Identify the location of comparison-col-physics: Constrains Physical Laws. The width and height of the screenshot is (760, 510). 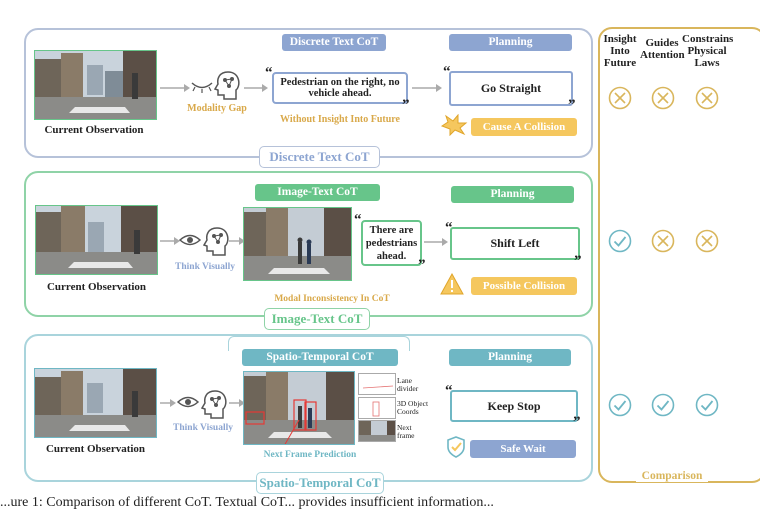
(708, 51).